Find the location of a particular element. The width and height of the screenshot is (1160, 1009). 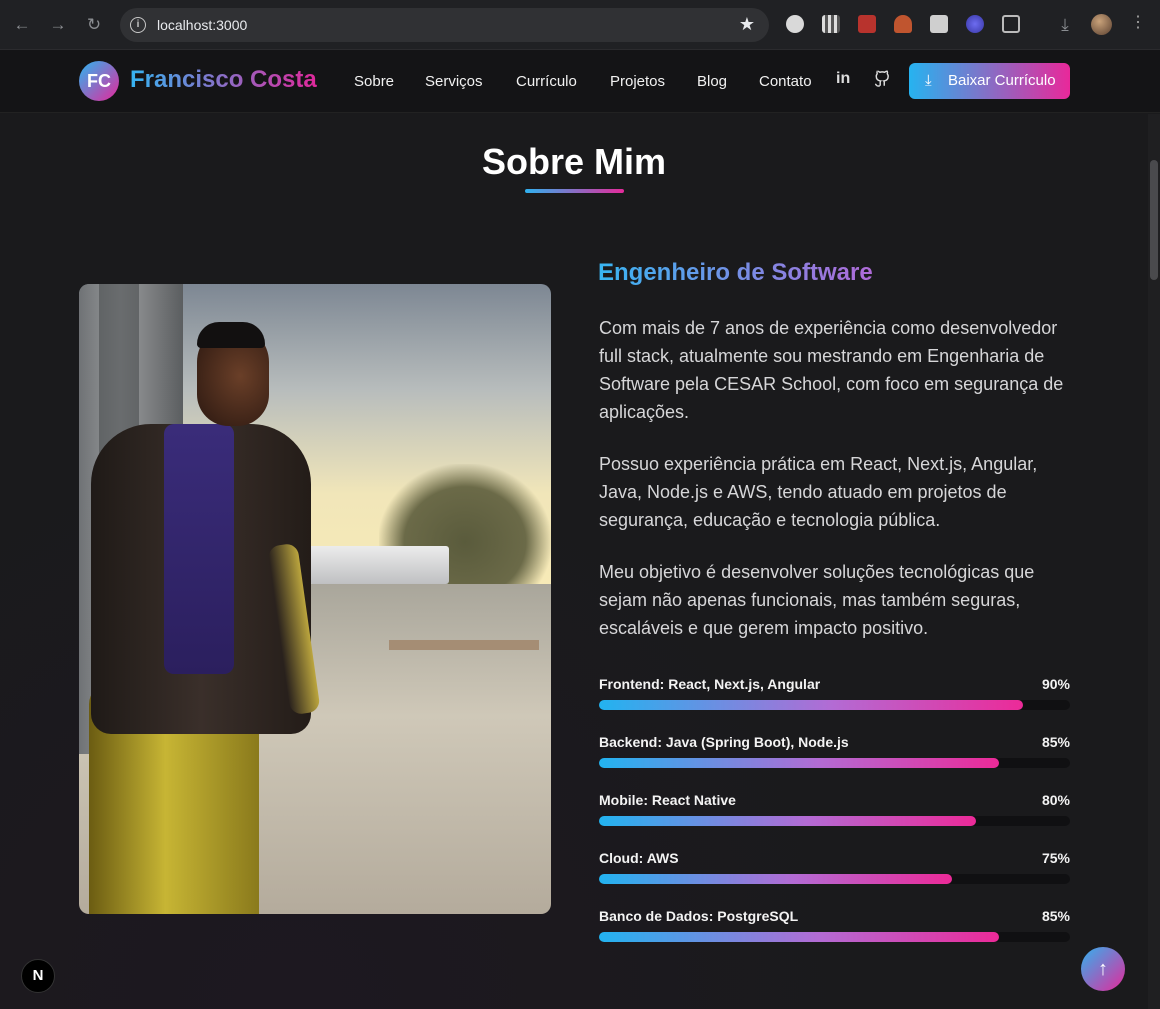

skill-item: Banco de Dados: PostgreSQL 85% is located at coordinates (834, 928).